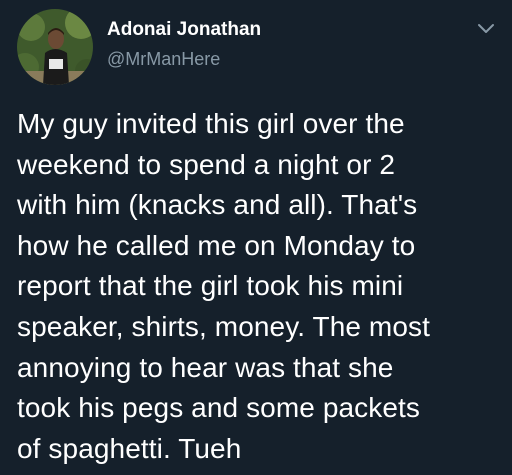 This screenshot has height=475, width=512. What do you see at coordinates (216, 245) in the screenshot?
I see `tweet-text-line: how he called me on Monday to` at bounding box center [216, 245].